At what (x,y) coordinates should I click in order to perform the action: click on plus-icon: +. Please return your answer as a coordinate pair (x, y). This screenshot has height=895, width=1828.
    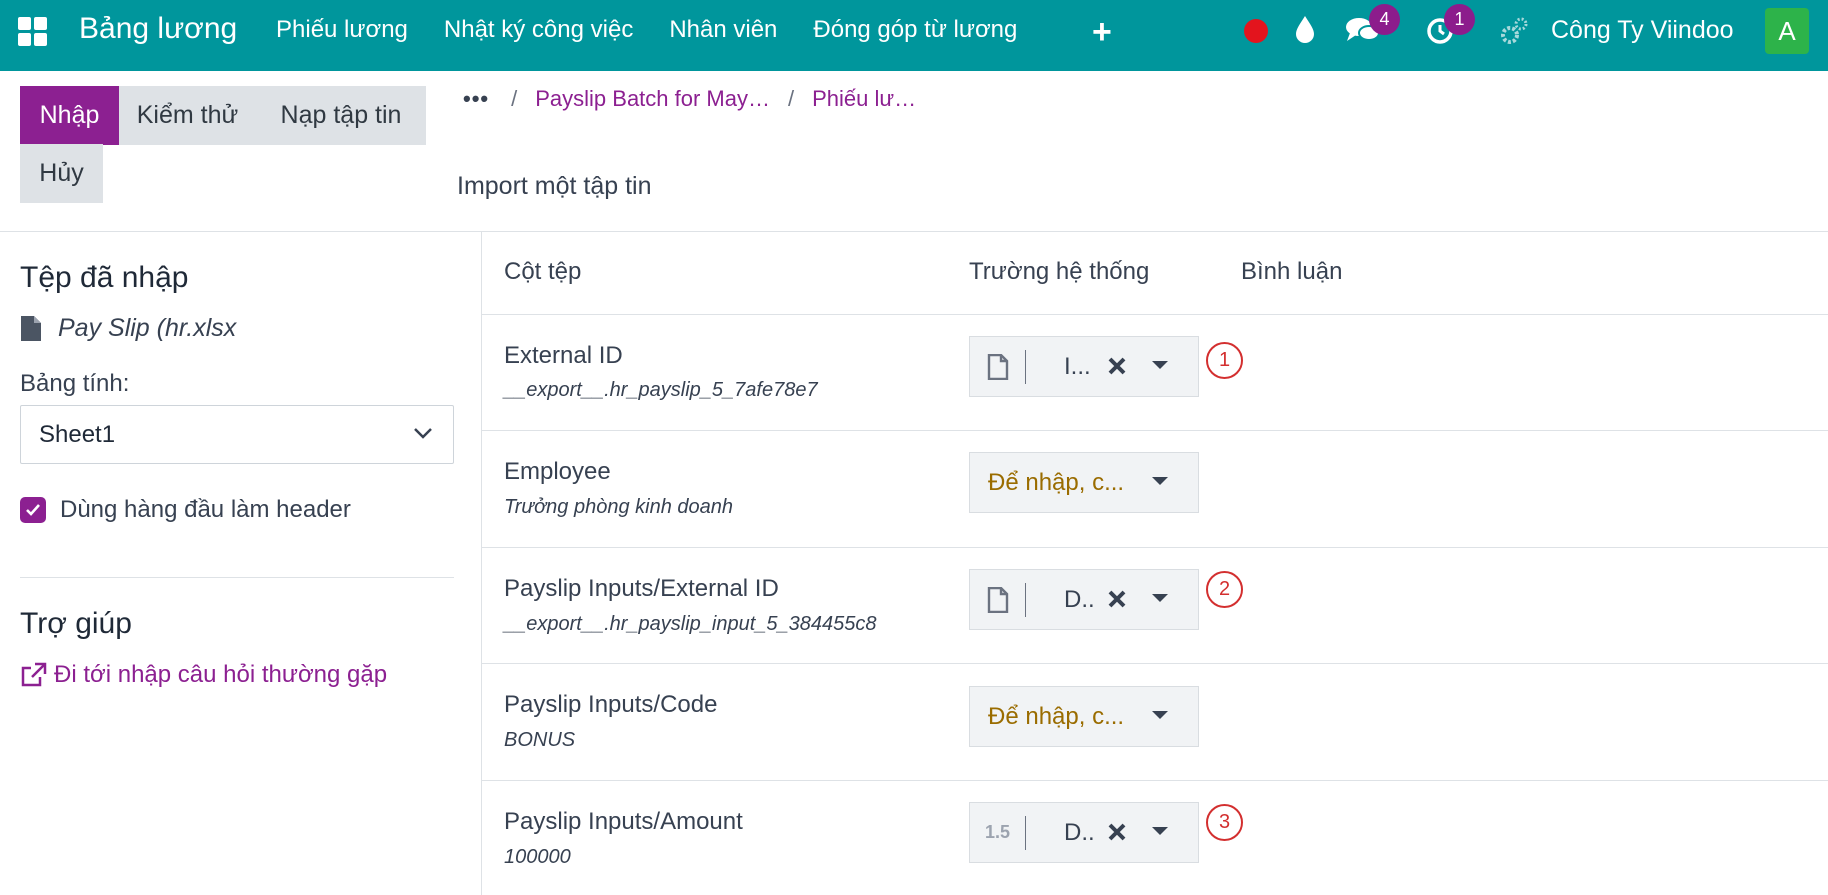
    Looking at the image, I should click on (1102, 32).